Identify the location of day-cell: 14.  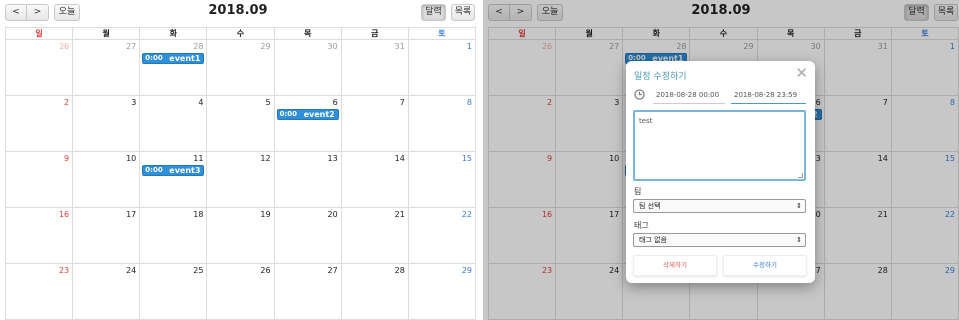
(375, 180).